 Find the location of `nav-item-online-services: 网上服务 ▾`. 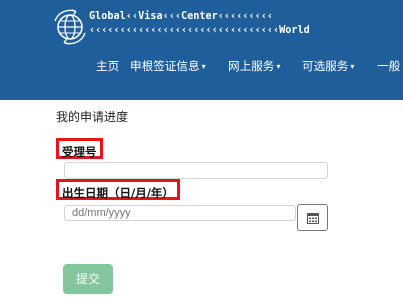

nav-item-online-services: 网上服务 ▾ is located at coordinates (254, 66).